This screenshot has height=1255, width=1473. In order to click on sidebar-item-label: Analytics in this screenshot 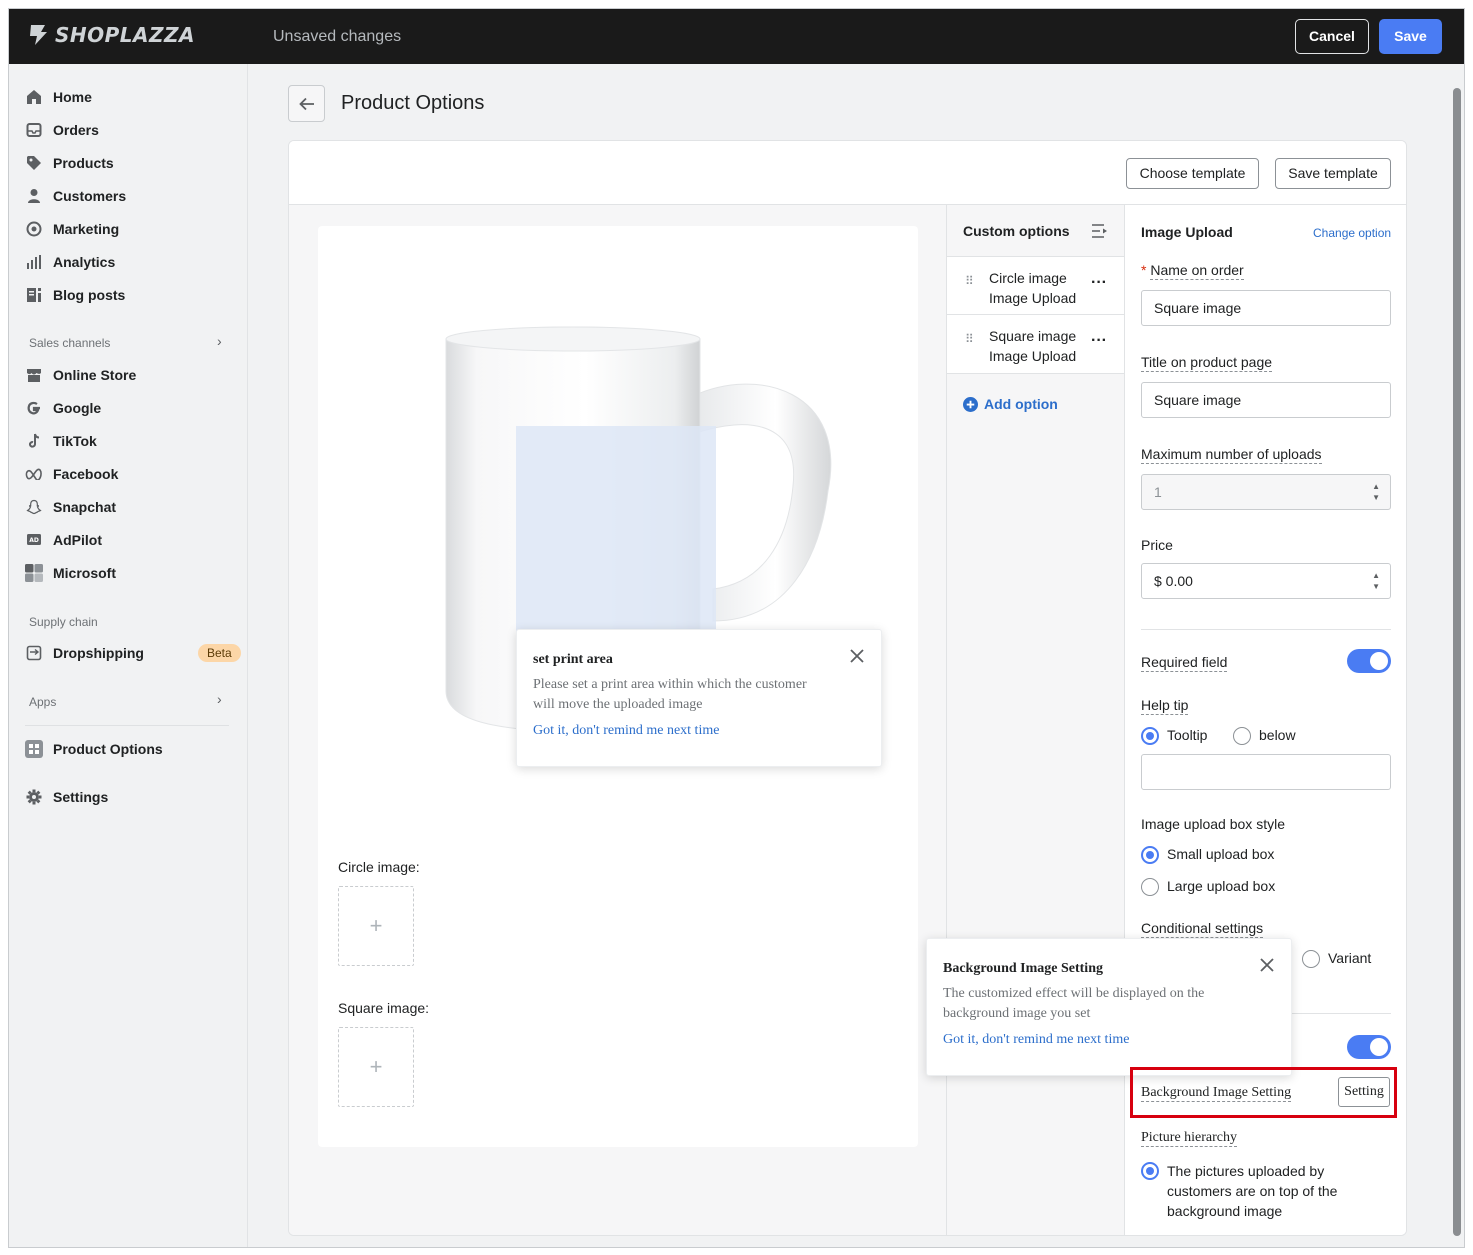, I will do `click(84, 262)`.